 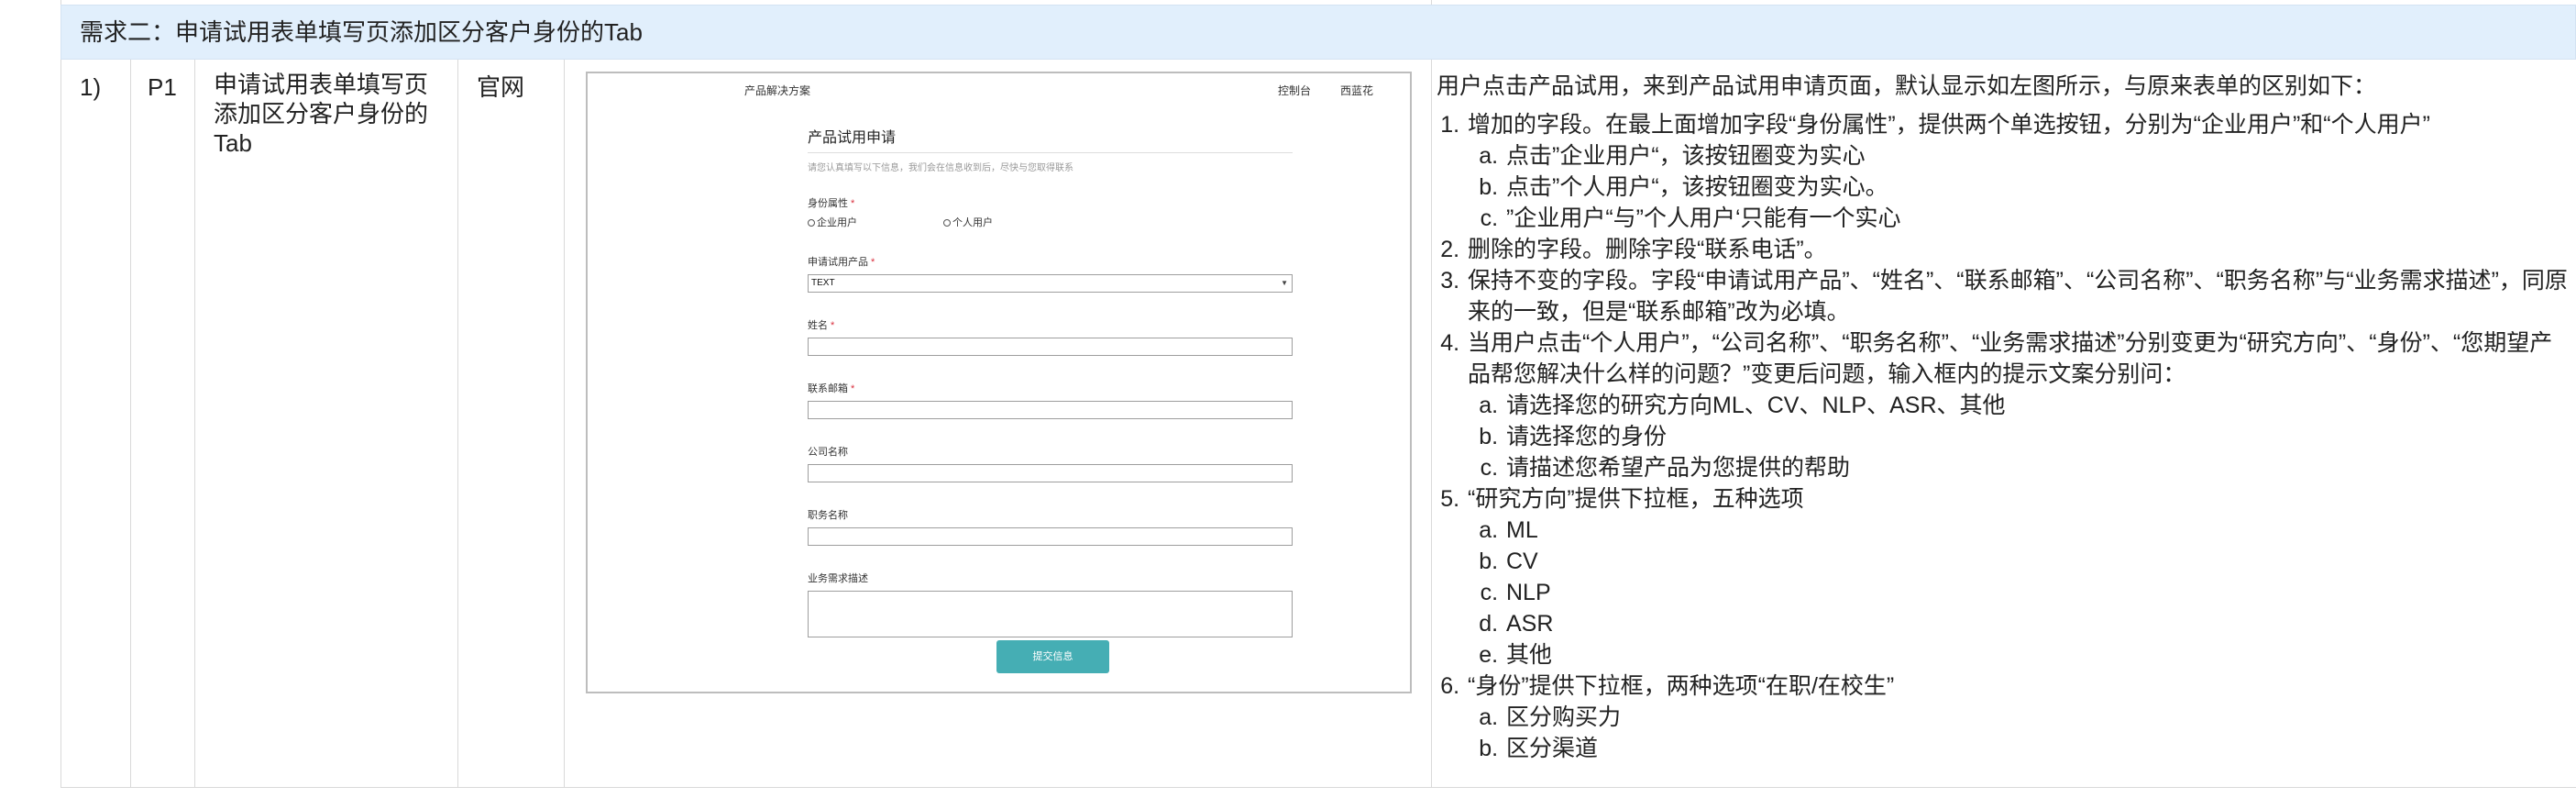 I want to click on list-item: 删除的字段。删除字段“联系电话”。, so click(x=2019, y=249).